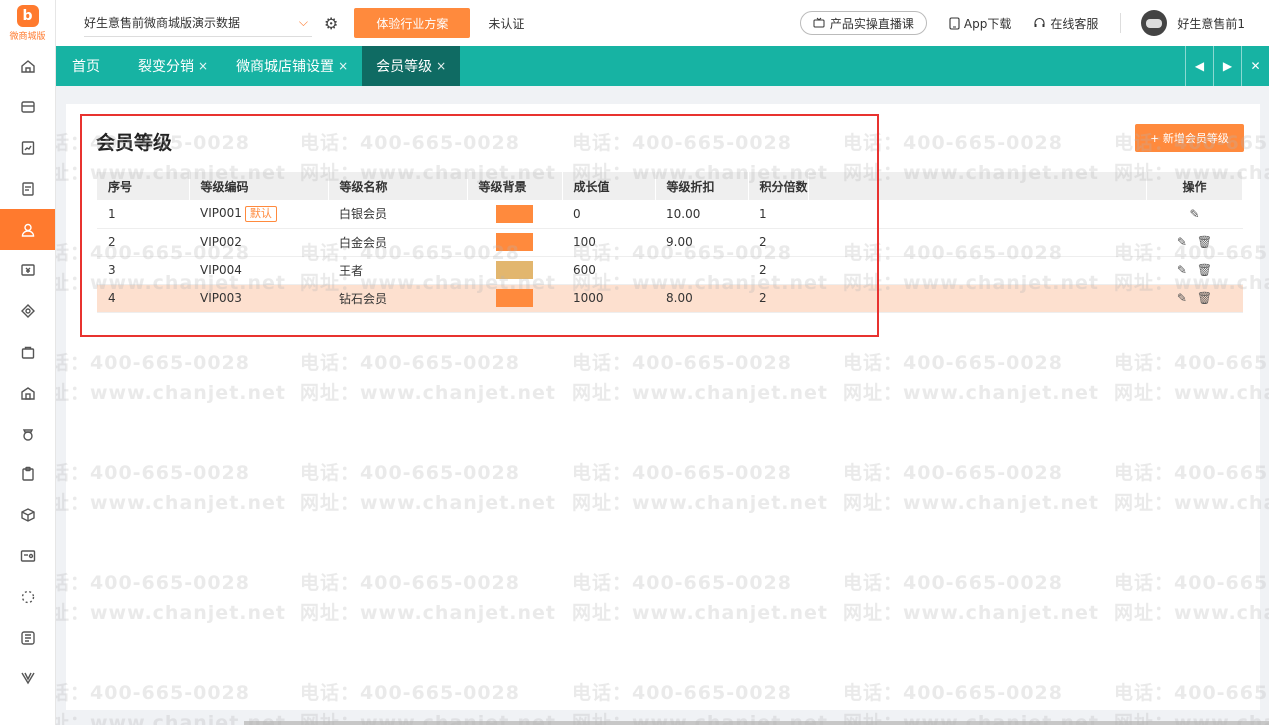  I want to click on nav-item-card, so click(27, 556).